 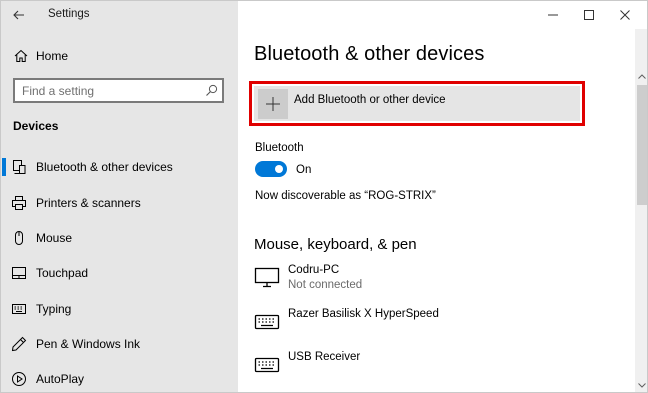 I want to click on maximize-icon, so click(x=589, y=15).